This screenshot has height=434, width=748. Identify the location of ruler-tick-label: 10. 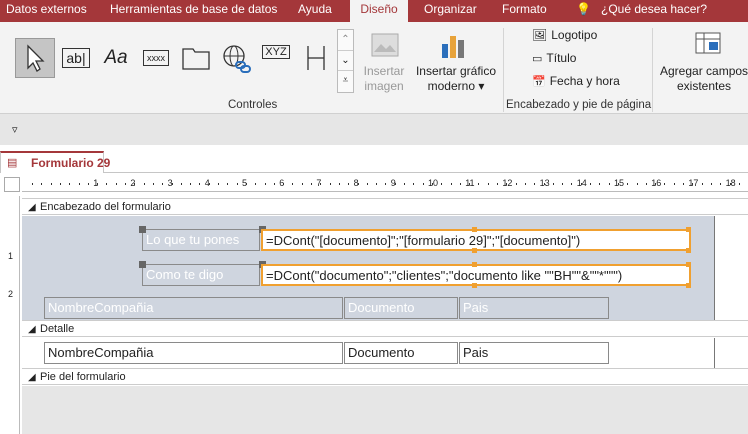
(433, 183).